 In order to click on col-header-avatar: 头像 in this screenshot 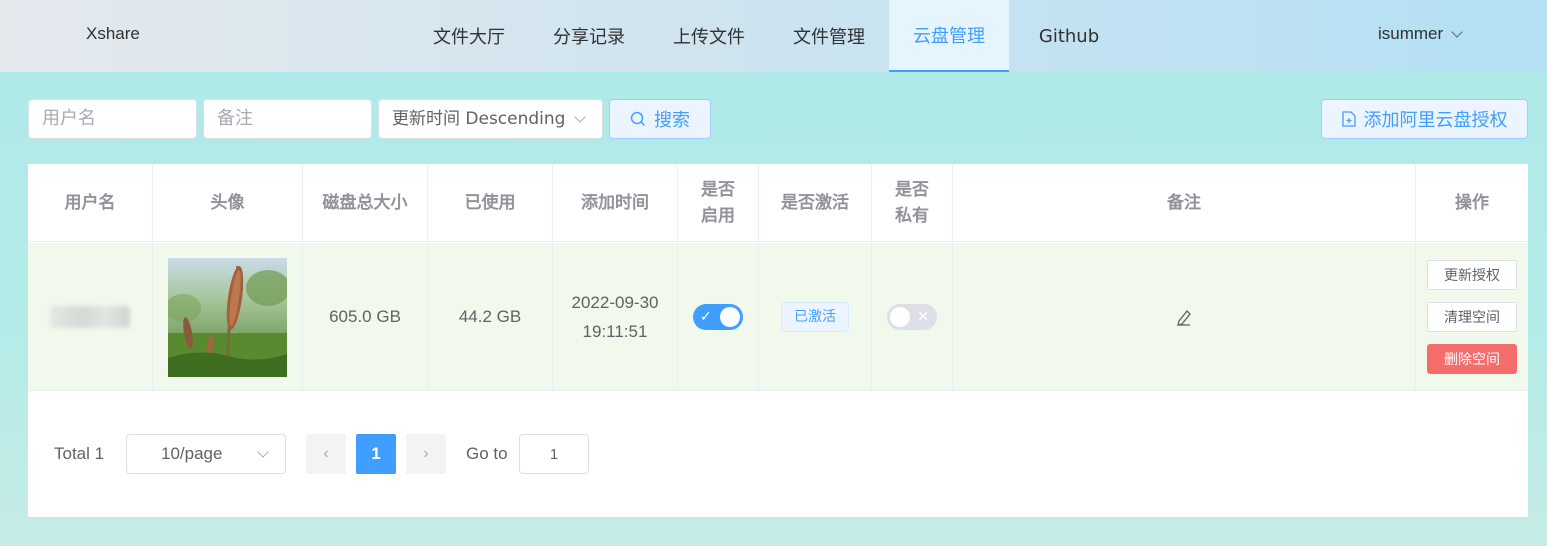, I will do `click(228, 203)`.